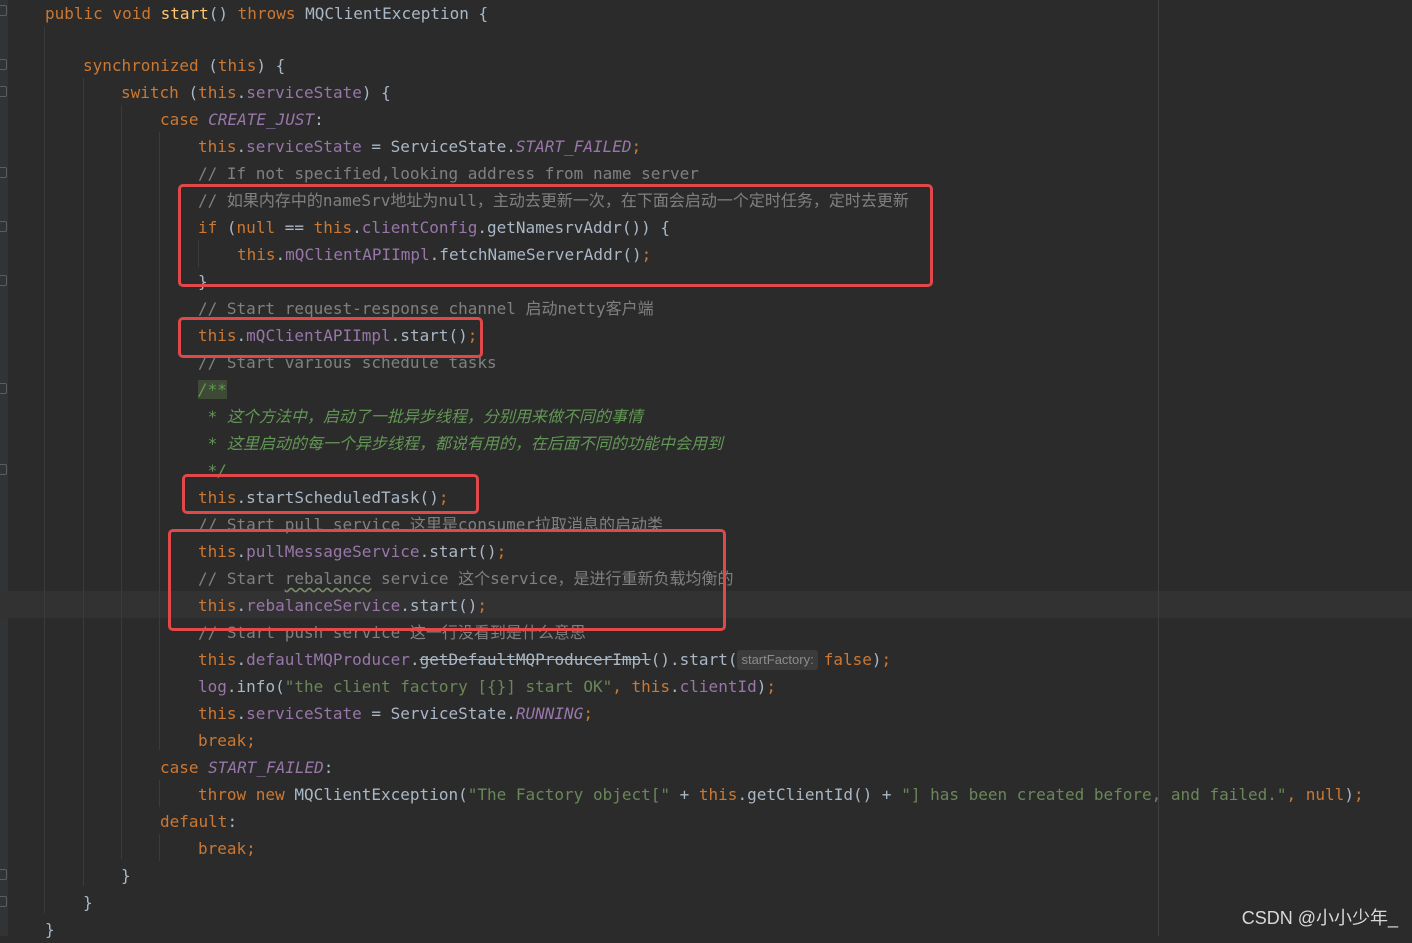  Describe the element at coordinates (549, 713) in the screenshot. I see `constant-token: RUNNING` at that location.